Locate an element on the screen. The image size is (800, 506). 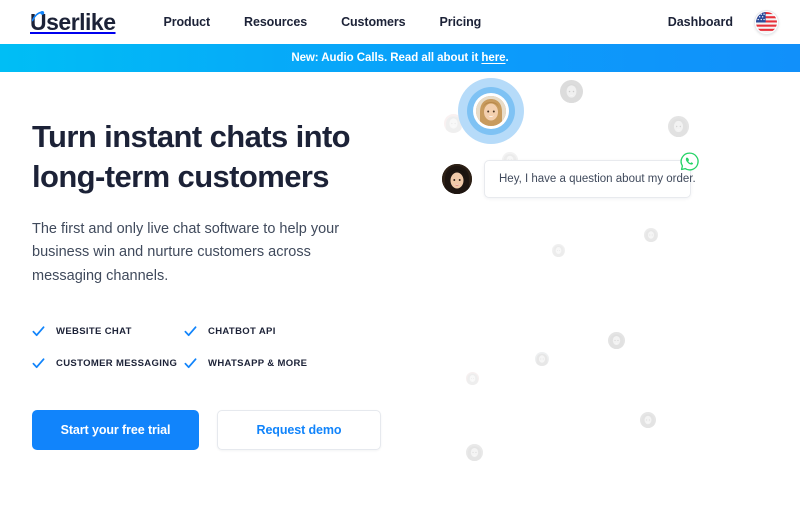
header-actions: Dashboard is located at coordinates (723, 22).